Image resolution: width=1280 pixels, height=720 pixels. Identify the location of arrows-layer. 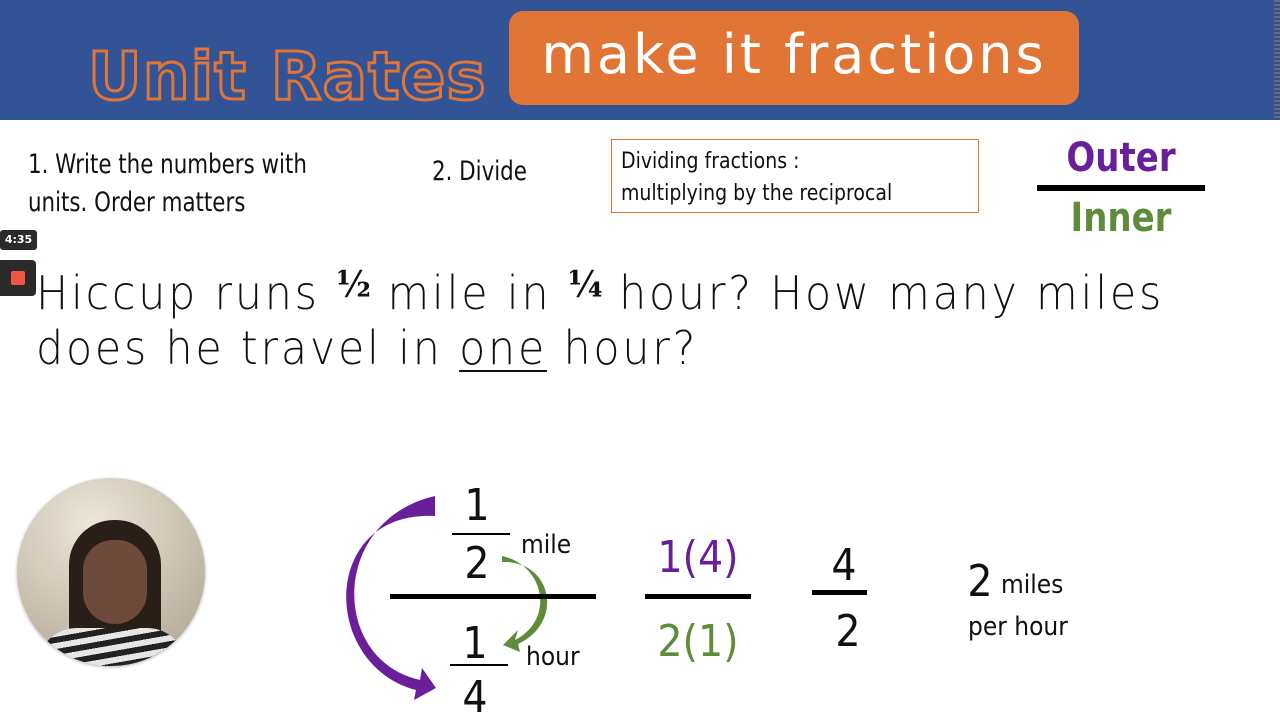
(447, 598).